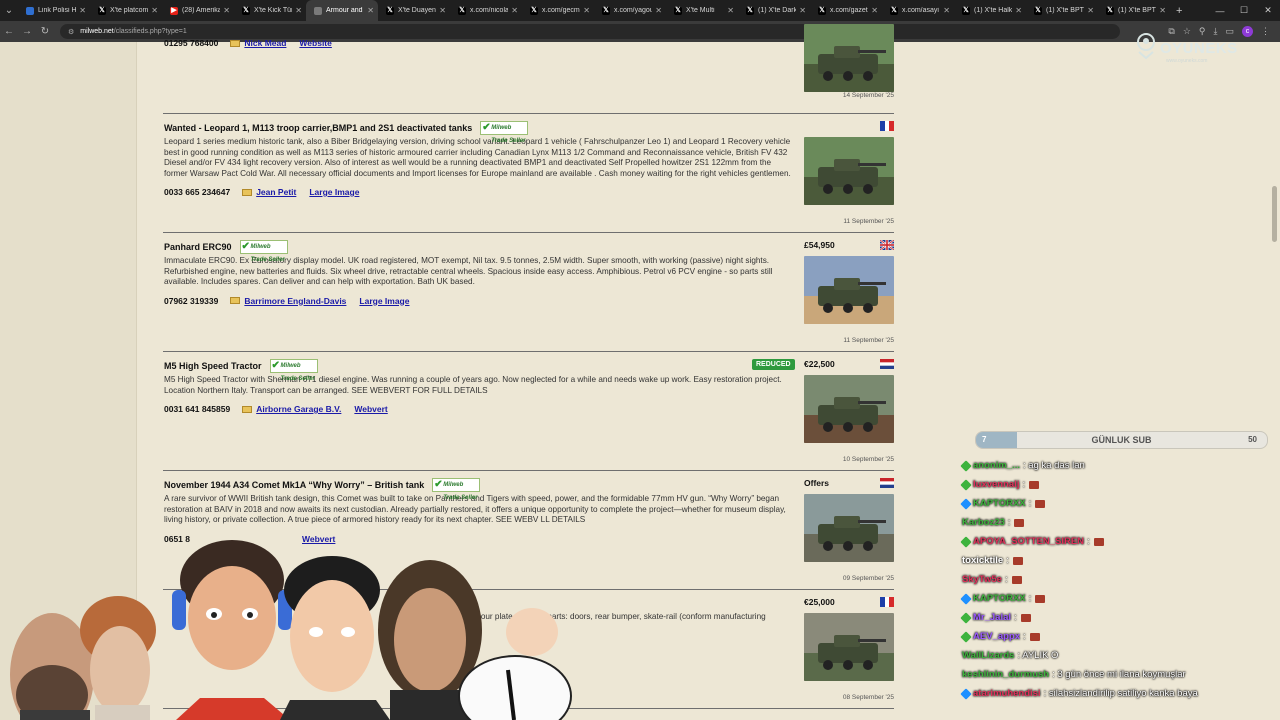 This screenshot has height=720, width=1280. I want to click on browser-tab: 𝕏 (1) X'te Halkin✕, so click(990, 10).